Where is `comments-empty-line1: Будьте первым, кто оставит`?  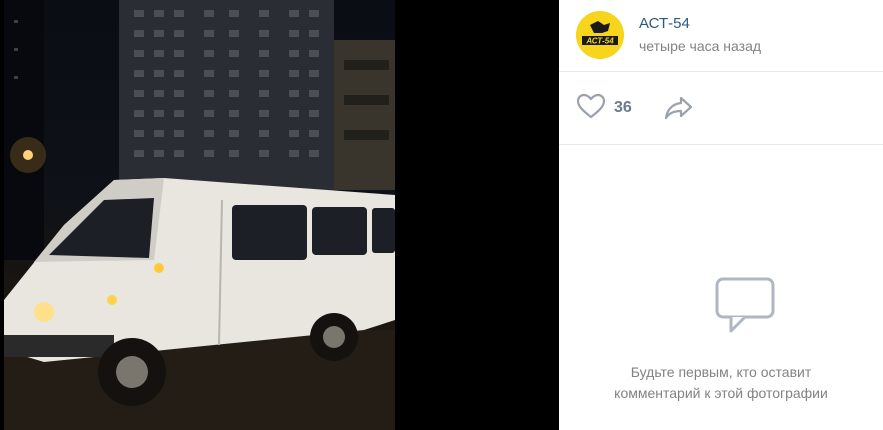 comments-empty-line1: Будьте первым, кто оставит is located at coordinates (721, 372).